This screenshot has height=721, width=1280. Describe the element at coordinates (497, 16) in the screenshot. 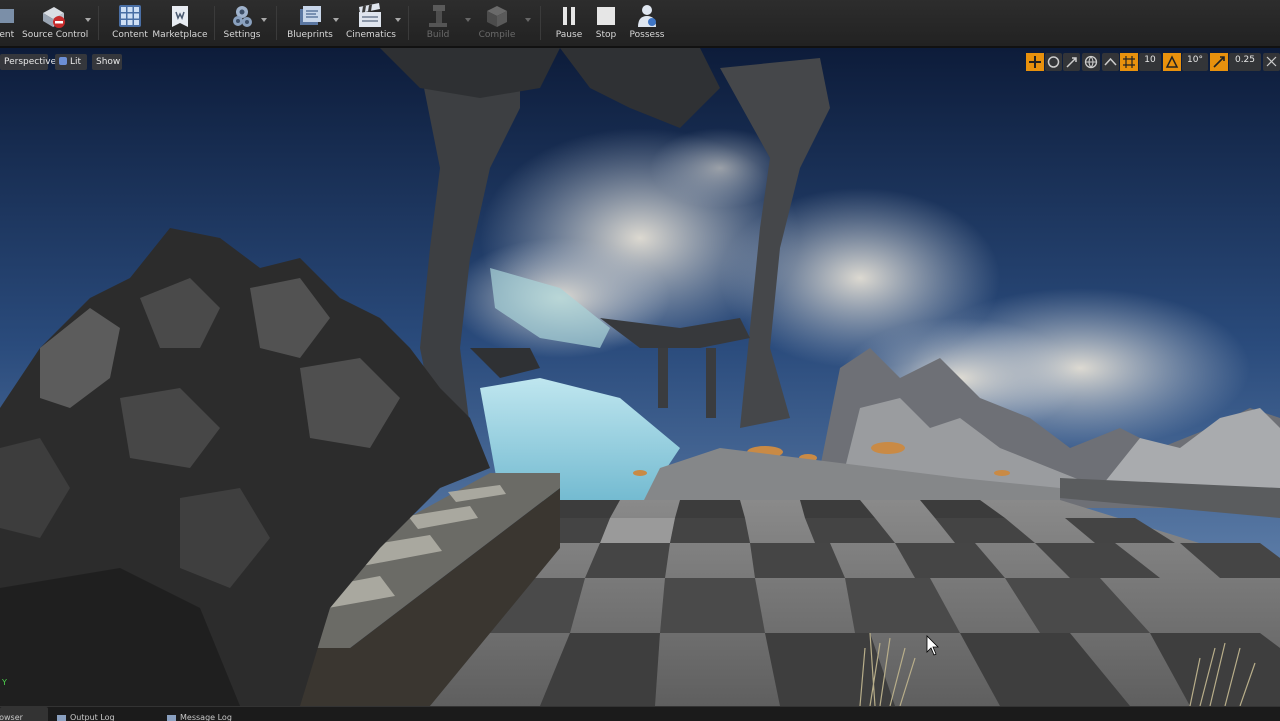

I see `compile-icon` at that location.